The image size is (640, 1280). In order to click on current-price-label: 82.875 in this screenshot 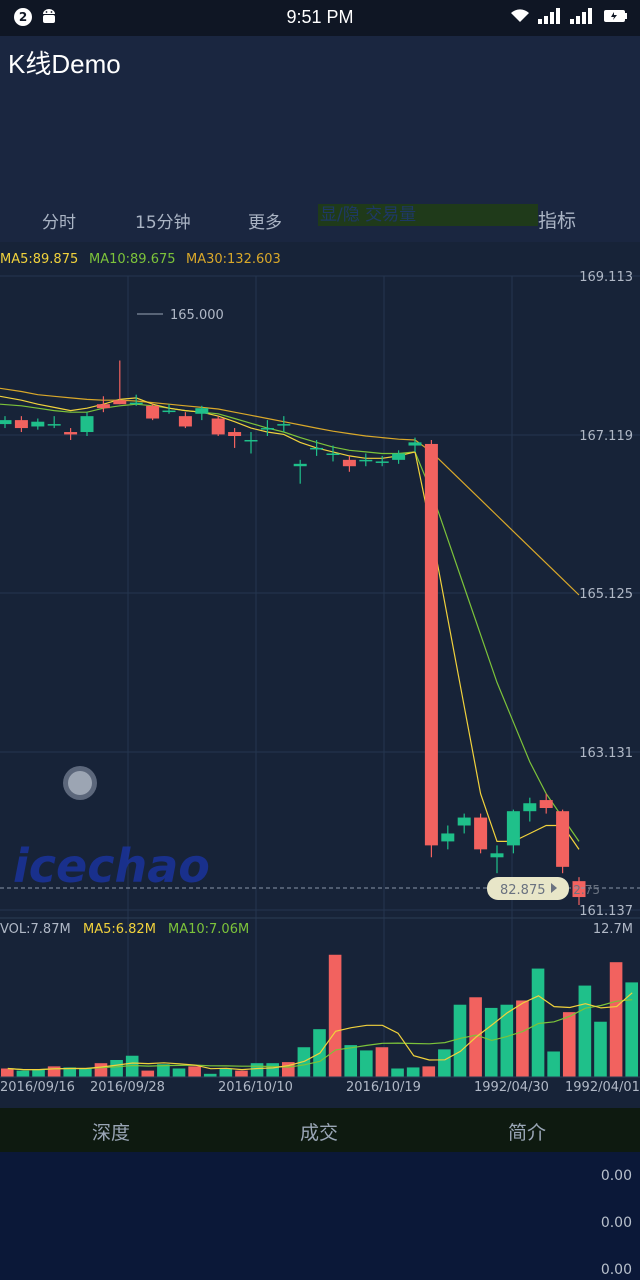, I will do `click(523, 890)`.